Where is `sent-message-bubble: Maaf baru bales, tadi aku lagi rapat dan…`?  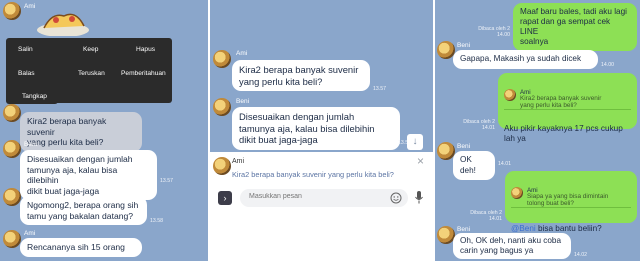 sent-message-bubble: Maaf baru bales, tadi aku lagi rapat dan… is located at coordinates (575, 27).